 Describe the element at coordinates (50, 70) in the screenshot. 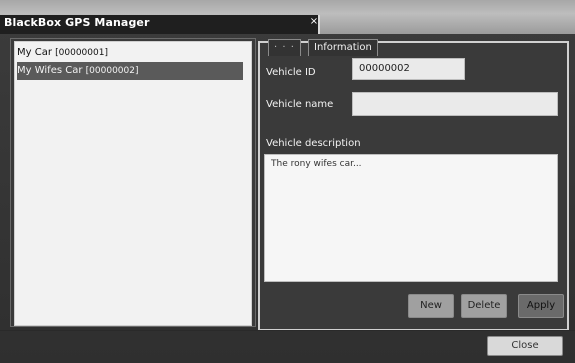

I see `vehicle-name: My Wifes Car` at that location.